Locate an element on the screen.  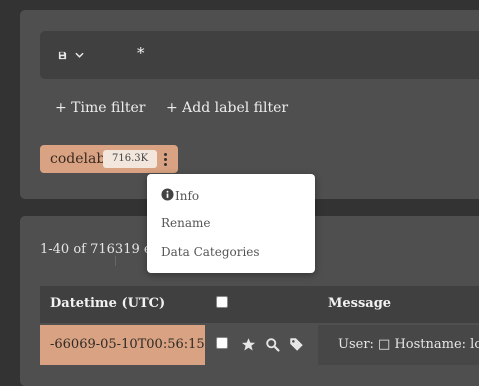
kebab-icon is located at coordinates (165, 159).